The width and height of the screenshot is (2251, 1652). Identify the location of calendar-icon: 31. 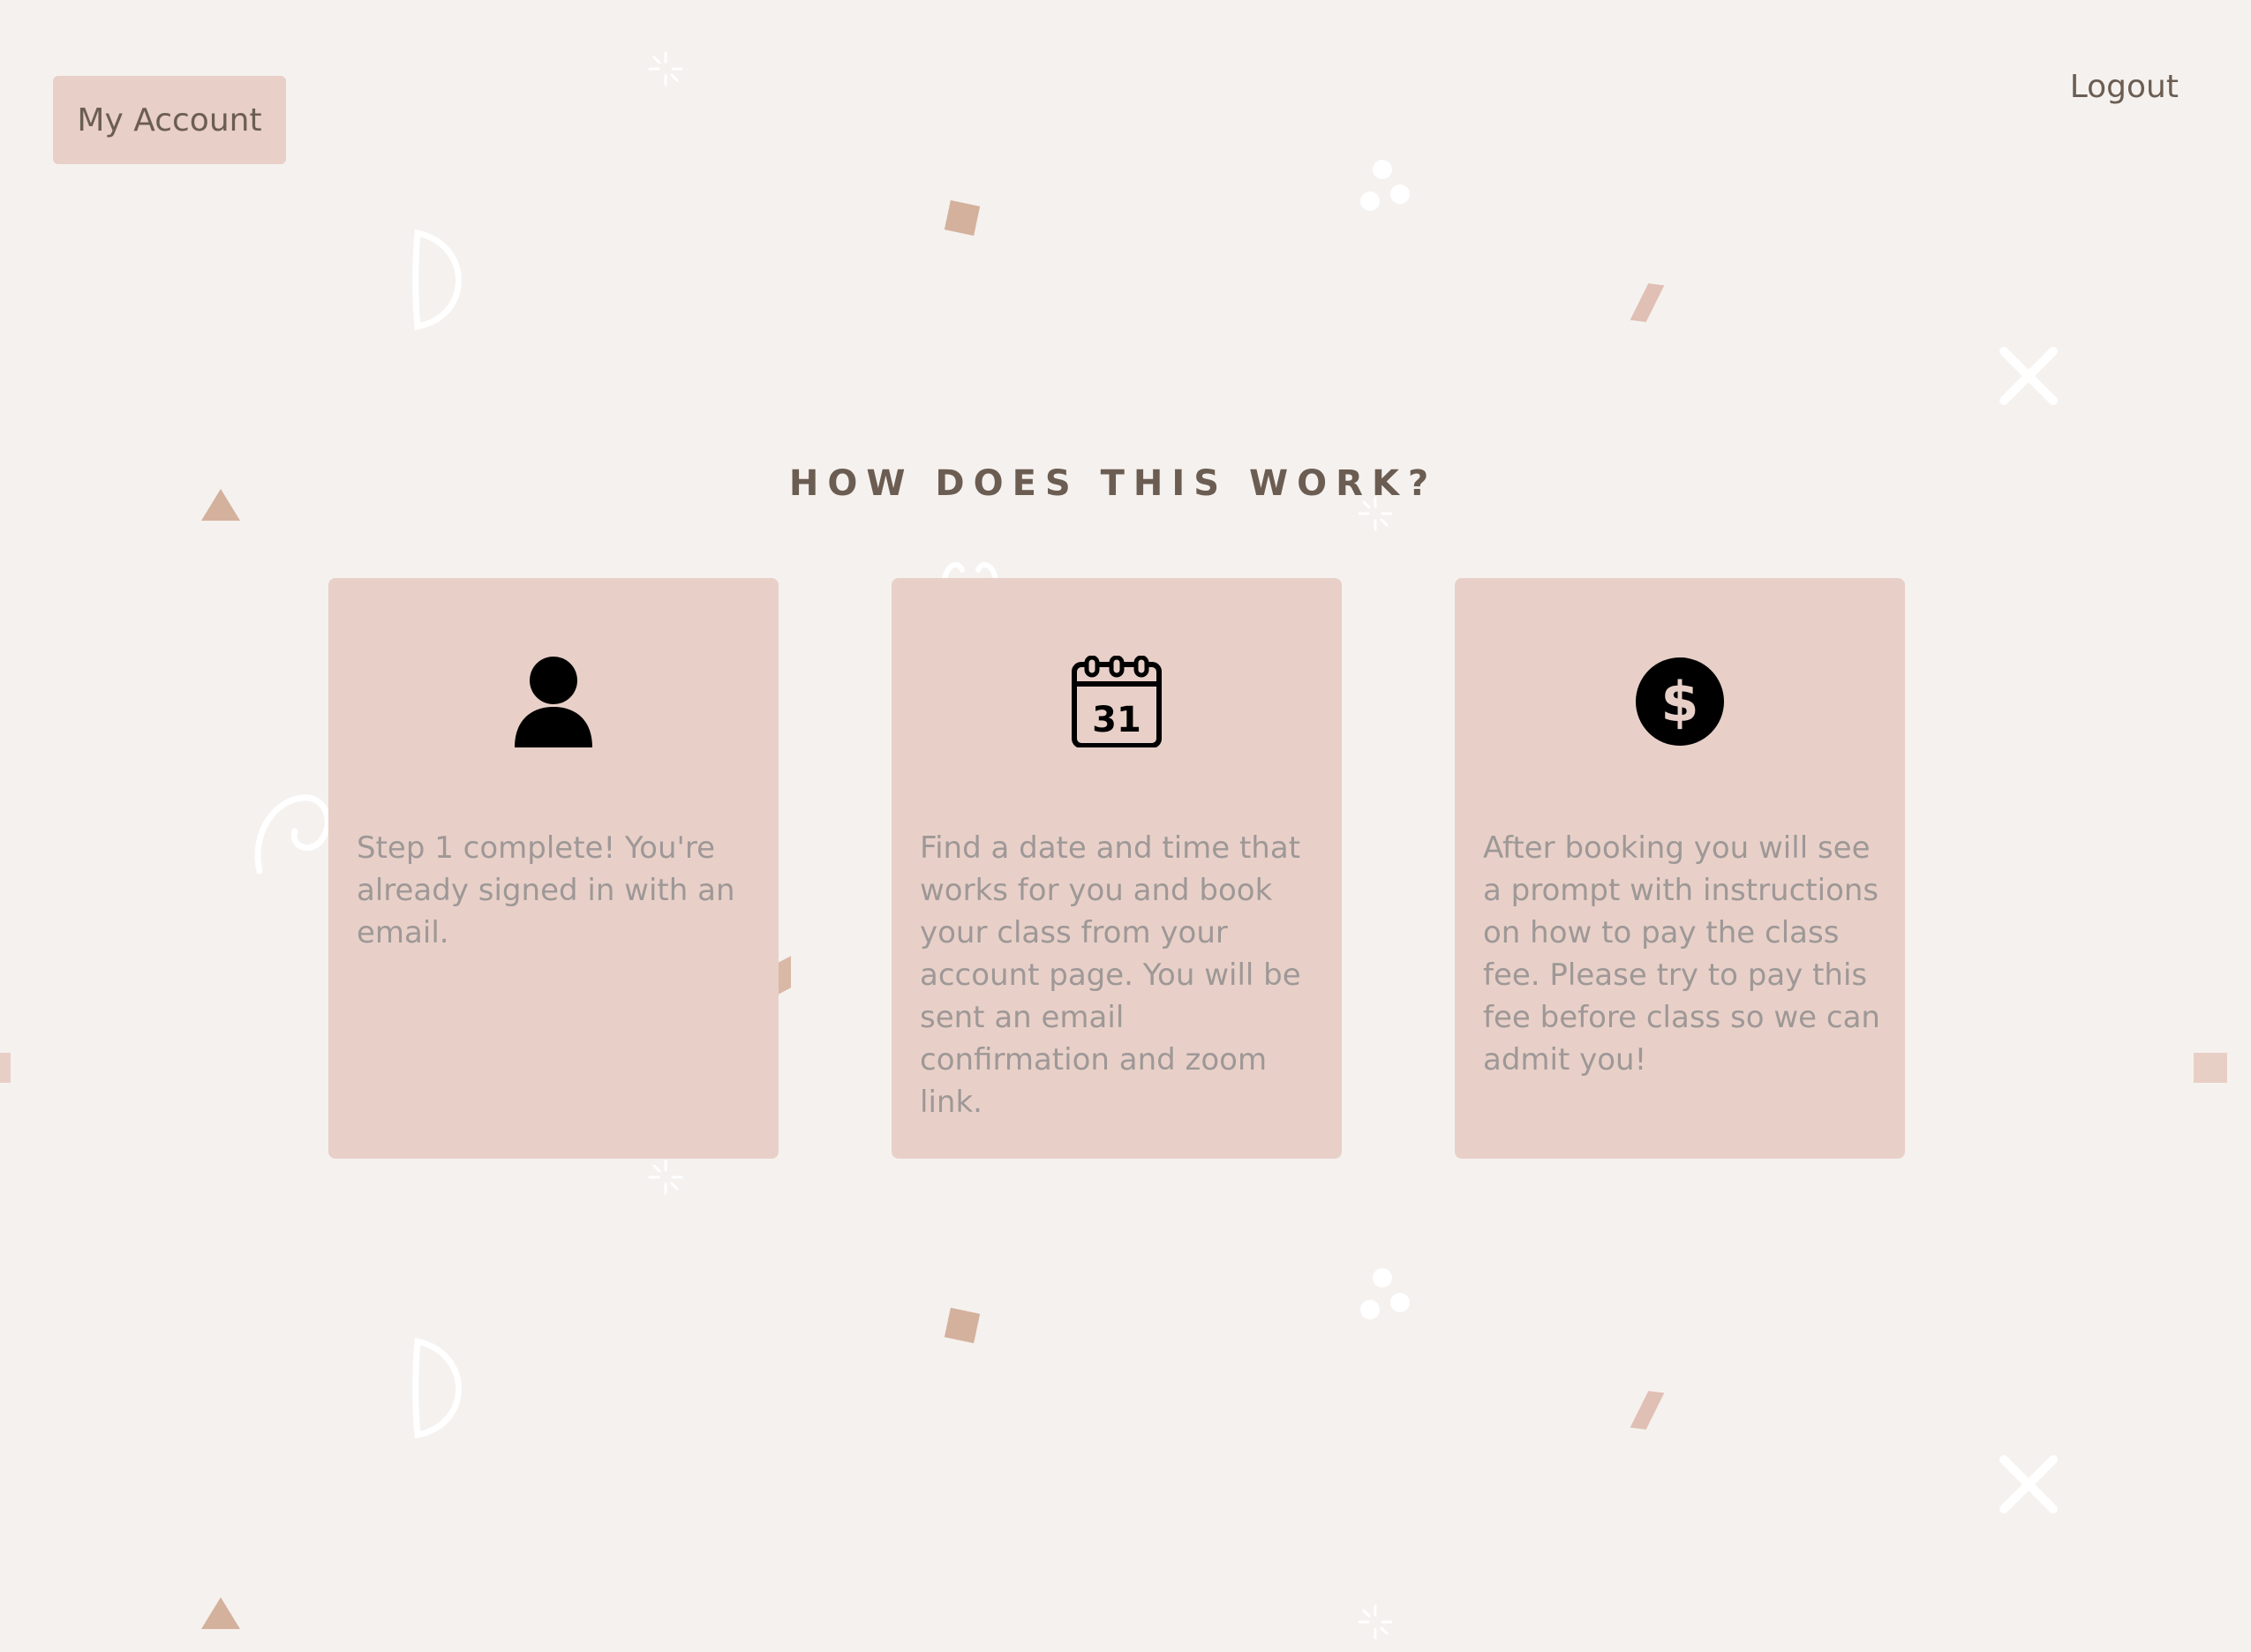
(1117, 701).